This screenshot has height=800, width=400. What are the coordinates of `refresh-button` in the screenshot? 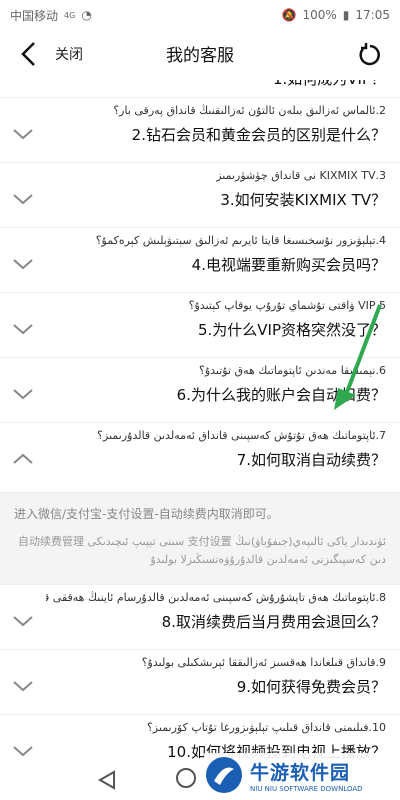 It's located at (370, 55).